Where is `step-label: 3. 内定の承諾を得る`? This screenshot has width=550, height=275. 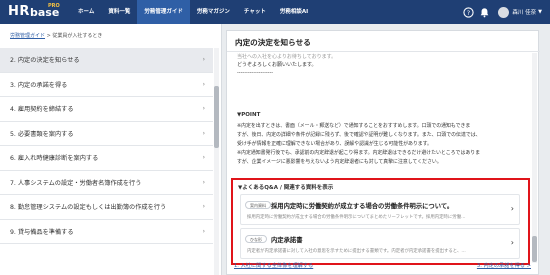 step-label: 3. 内定の承諾を得る is located at coordinates (39, 85).